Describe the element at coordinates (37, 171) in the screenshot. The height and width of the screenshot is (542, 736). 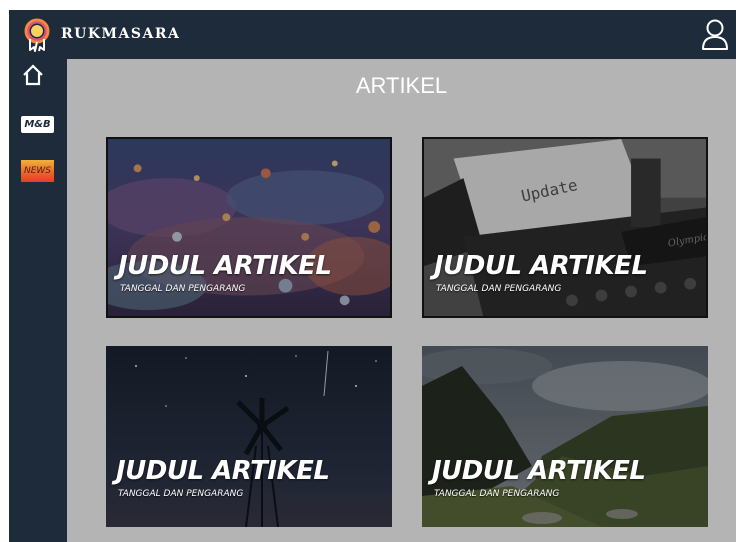
I see `sidebar-item-news: NEWS` at that location.